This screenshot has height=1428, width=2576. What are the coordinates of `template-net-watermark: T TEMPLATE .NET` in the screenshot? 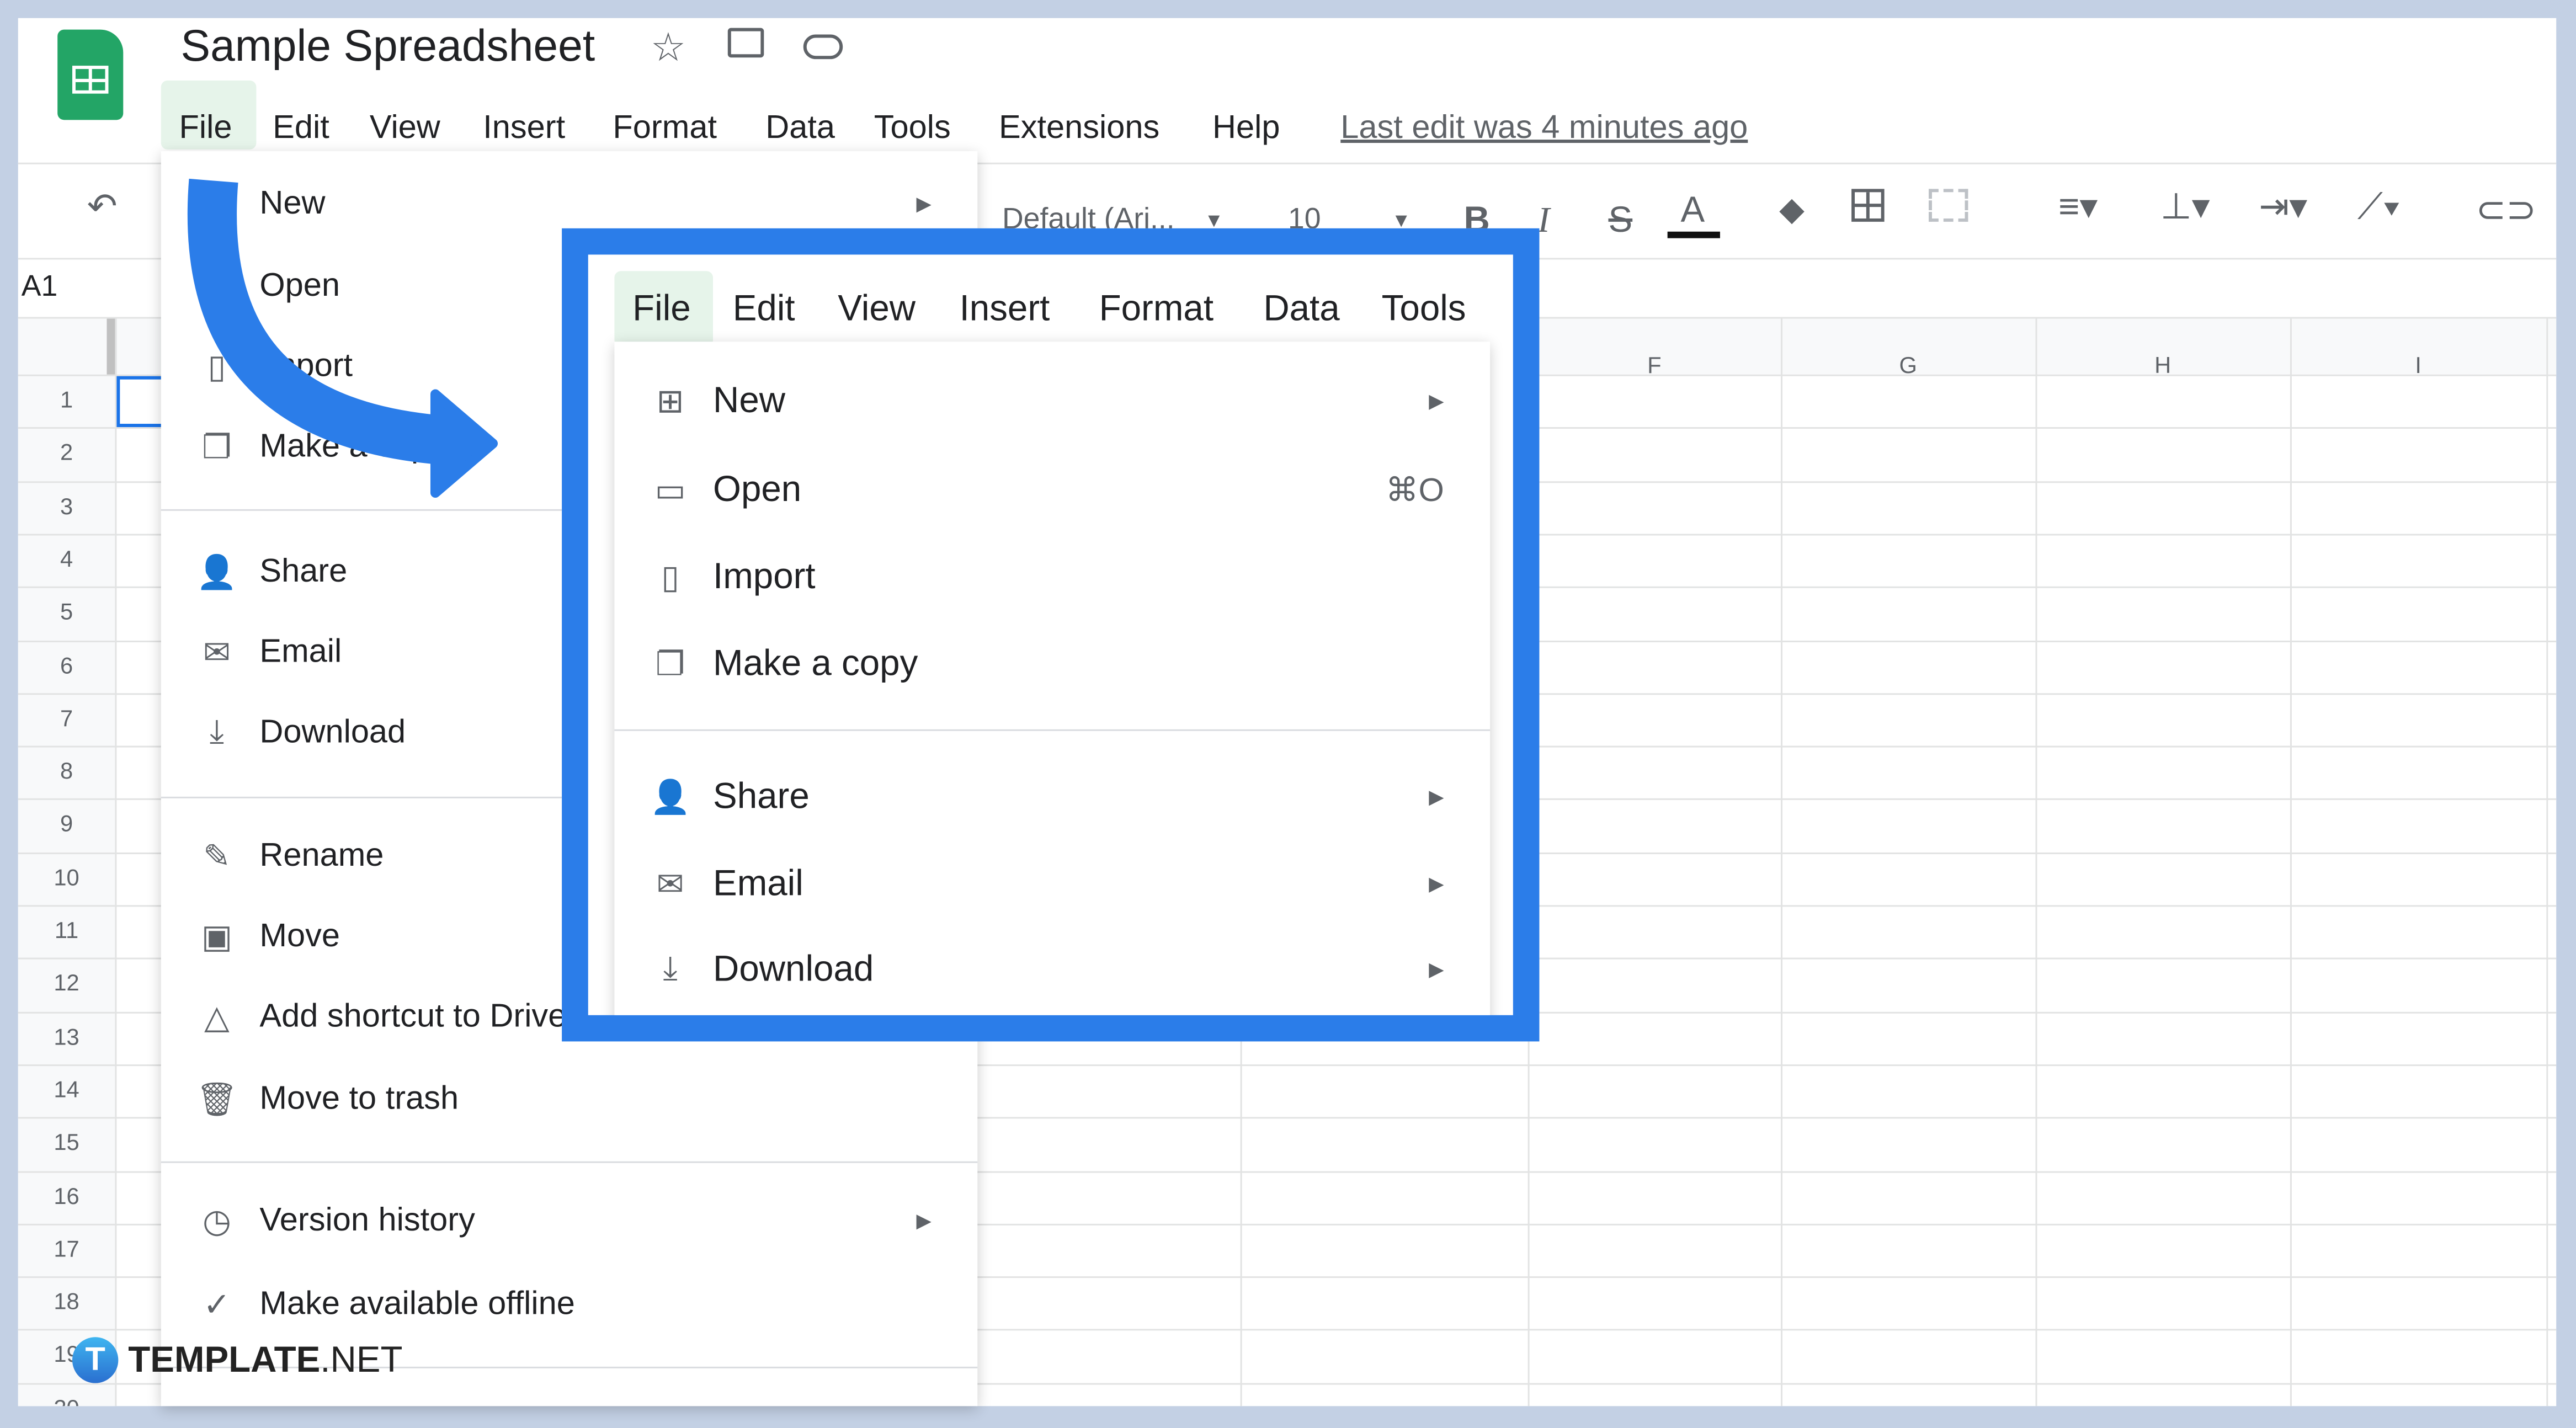 It's located at (237, 1360).